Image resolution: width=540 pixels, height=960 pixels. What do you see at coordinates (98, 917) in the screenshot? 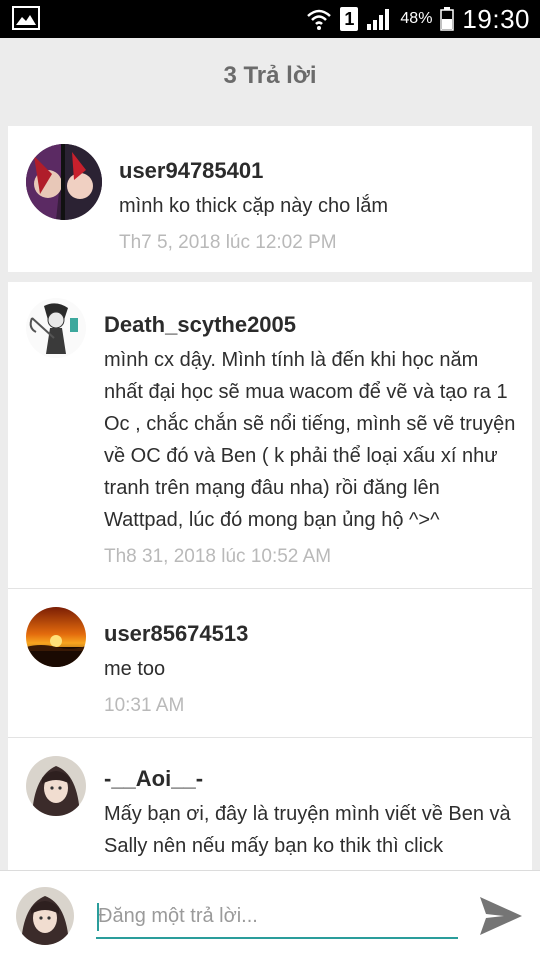
I see `text-caret` at bounding box center [98, 917].